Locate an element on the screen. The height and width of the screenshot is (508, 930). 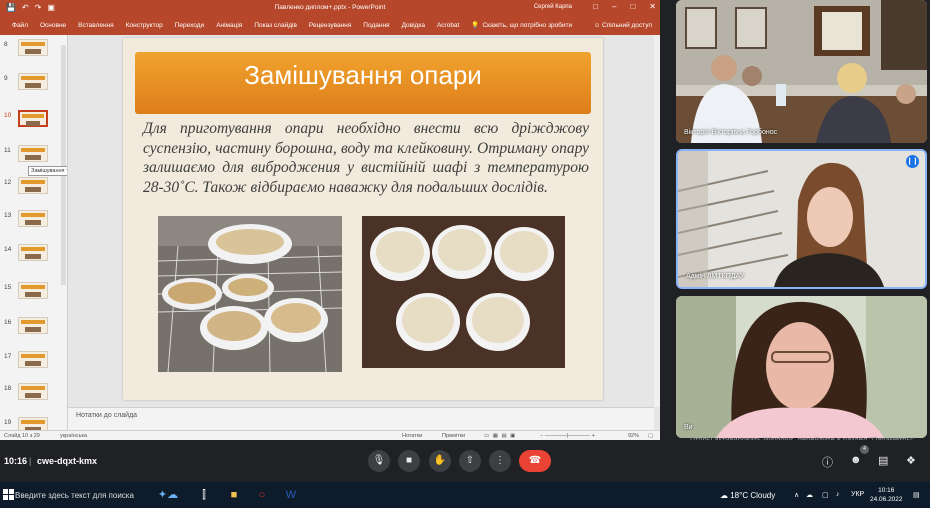
opera-icon: ○ is located at coordinates (262, 495).